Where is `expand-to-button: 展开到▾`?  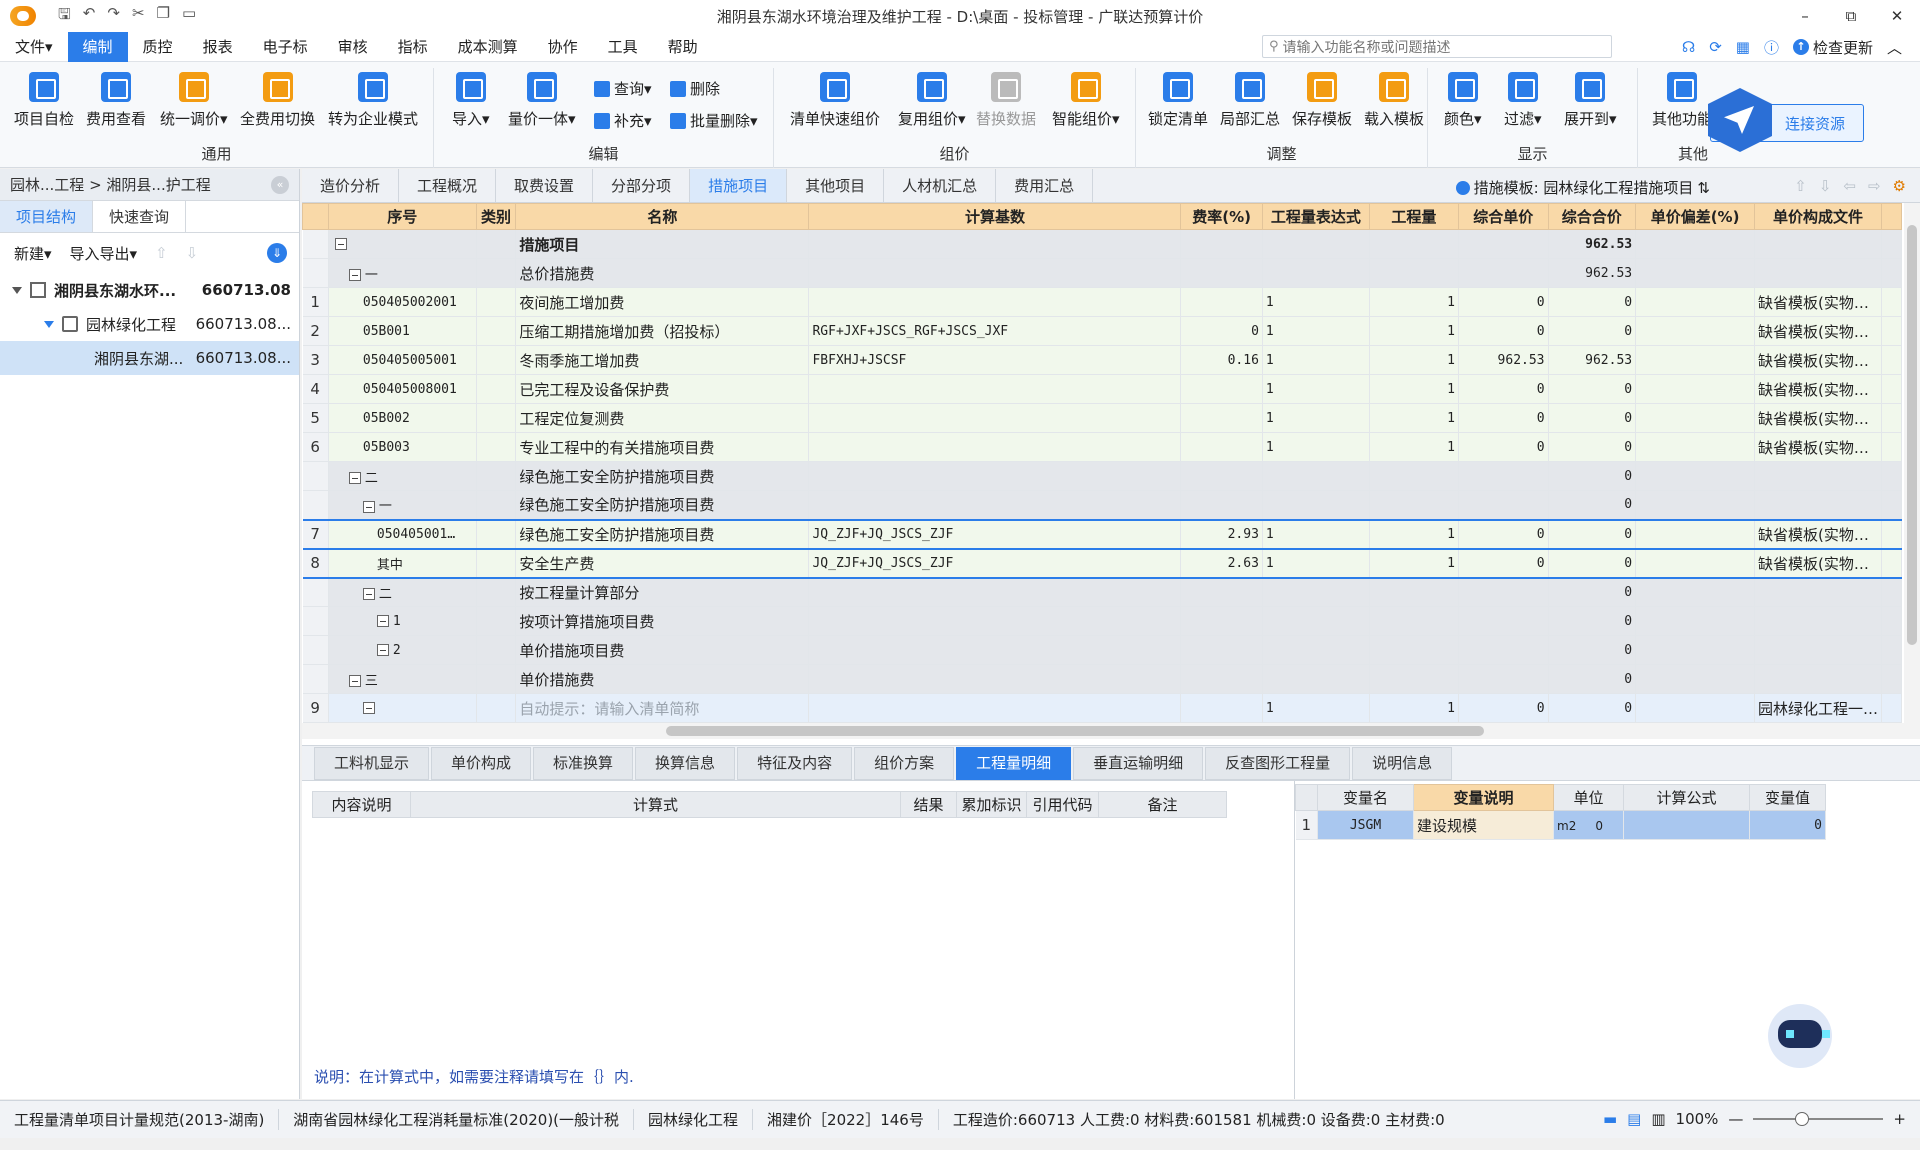 expand-to-button: 展开到▾ is located at coordinates (1590, 100).